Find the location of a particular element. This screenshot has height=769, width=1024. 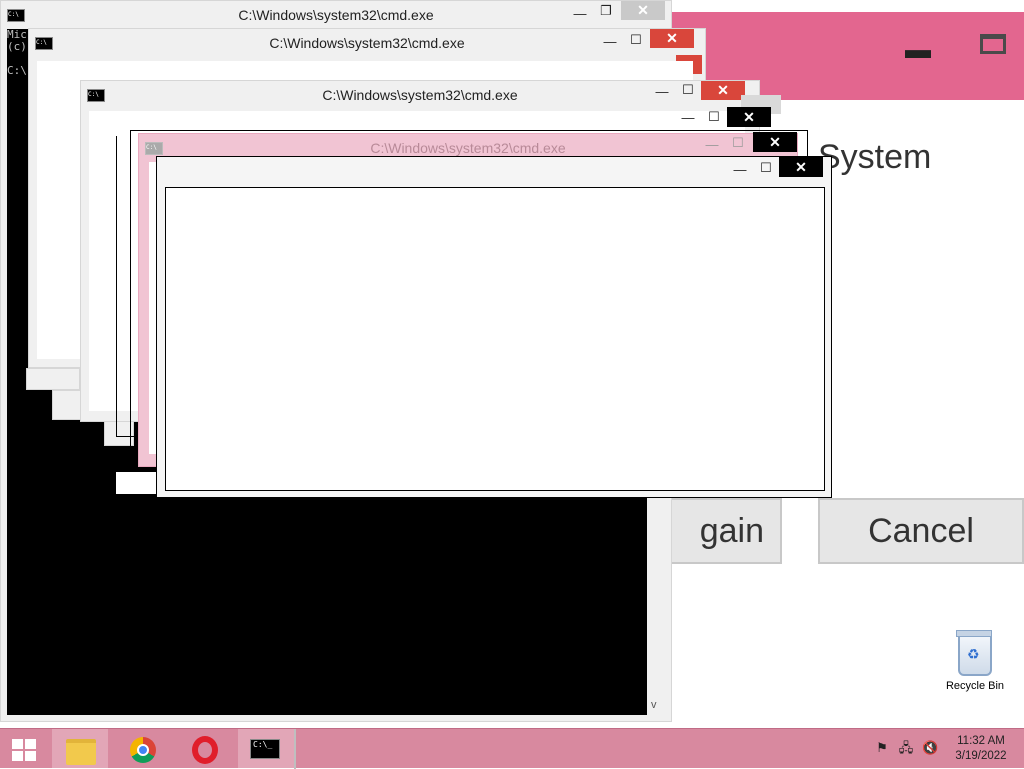

taskbar-chrome is located at coordinates (142, 749).